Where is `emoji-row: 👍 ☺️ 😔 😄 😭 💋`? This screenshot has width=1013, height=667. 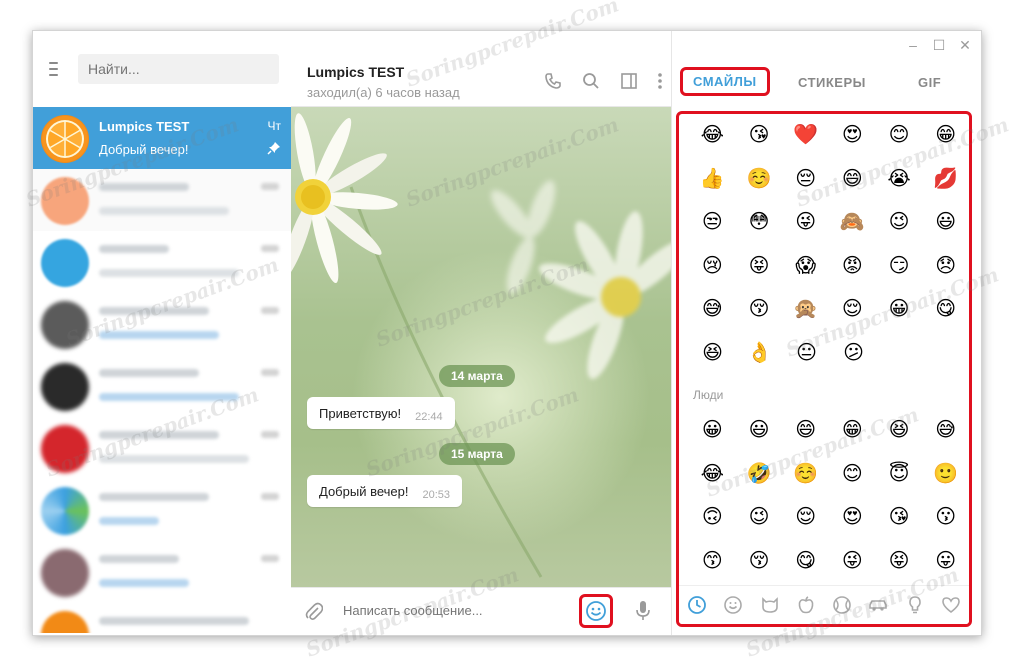
emoji-row: 👍 ☺️ 😔 😄 😭 💋 is located at coordinates (824, 180).